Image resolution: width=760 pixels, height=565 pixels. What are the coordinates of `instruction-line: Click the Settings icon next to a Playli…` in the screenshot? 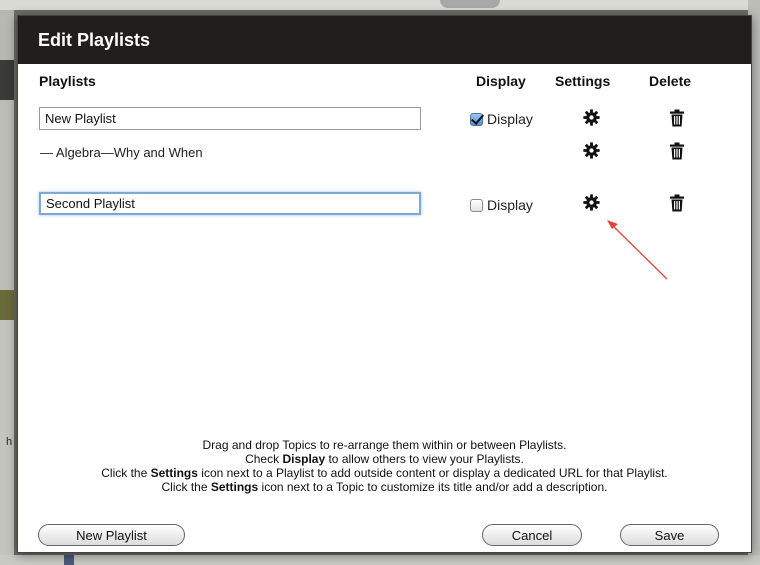 It's located at (384, 473).